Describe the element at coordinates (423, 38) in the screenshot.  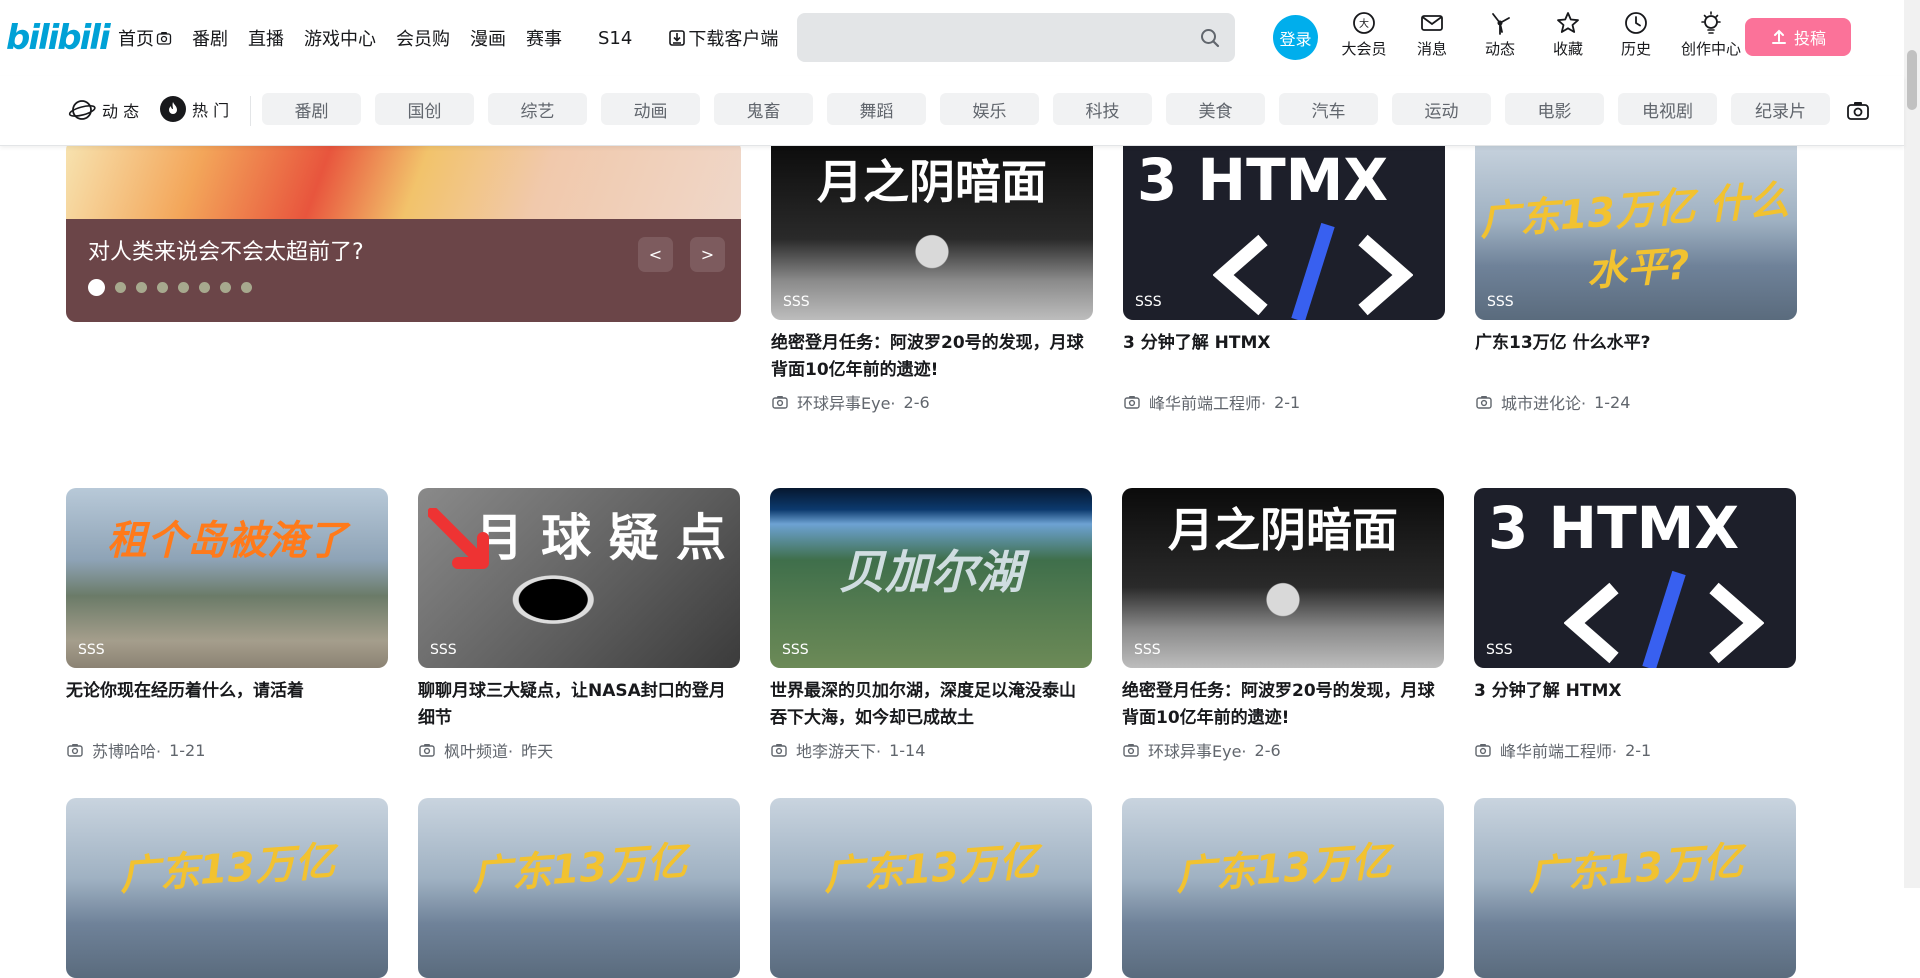
I see `nav-shop: 会员购` at that location.